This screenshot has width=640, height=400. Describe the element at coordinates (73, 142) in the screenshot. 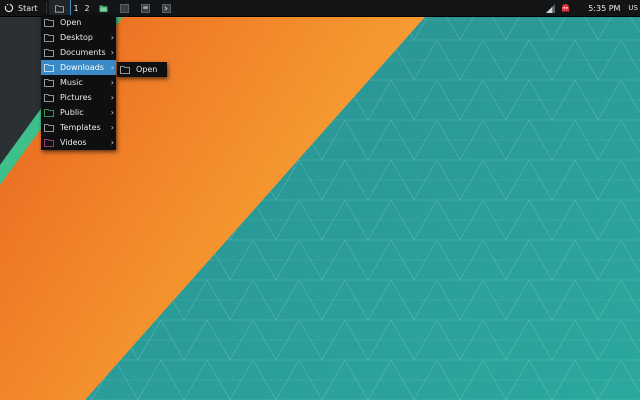

I see `menu-item-label: Videos` at that location.